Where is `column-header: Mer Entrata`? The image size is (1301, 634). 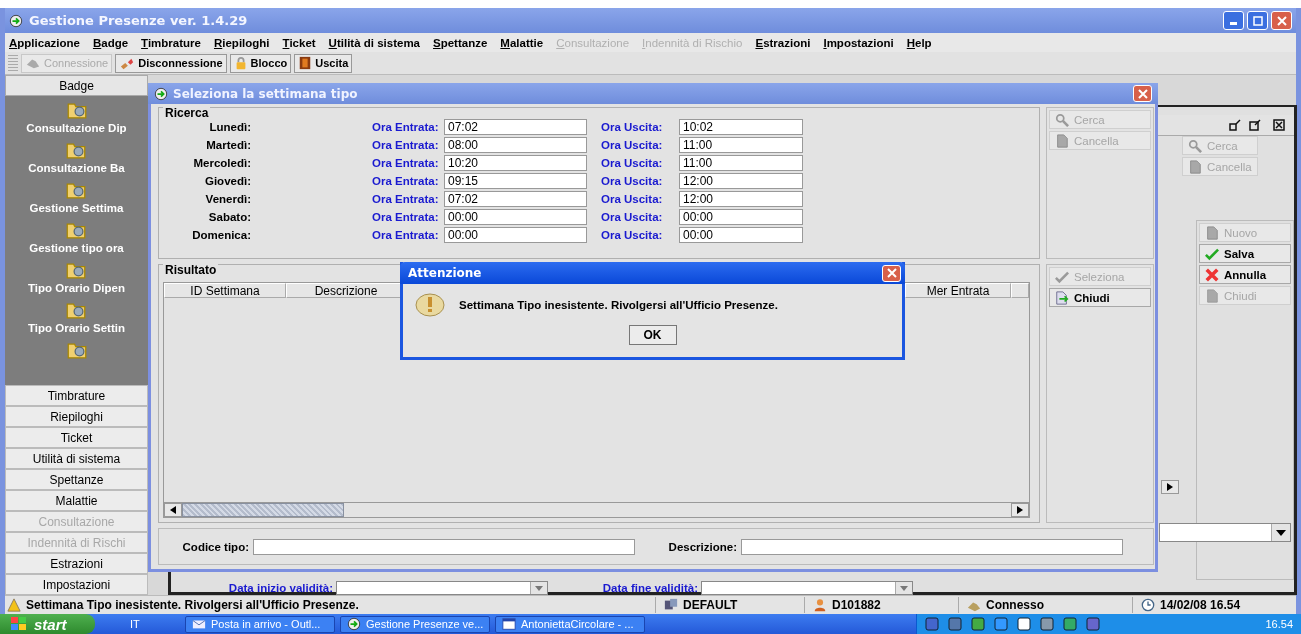
column-header: Mer Entrata is located at coordinates (958, 290).